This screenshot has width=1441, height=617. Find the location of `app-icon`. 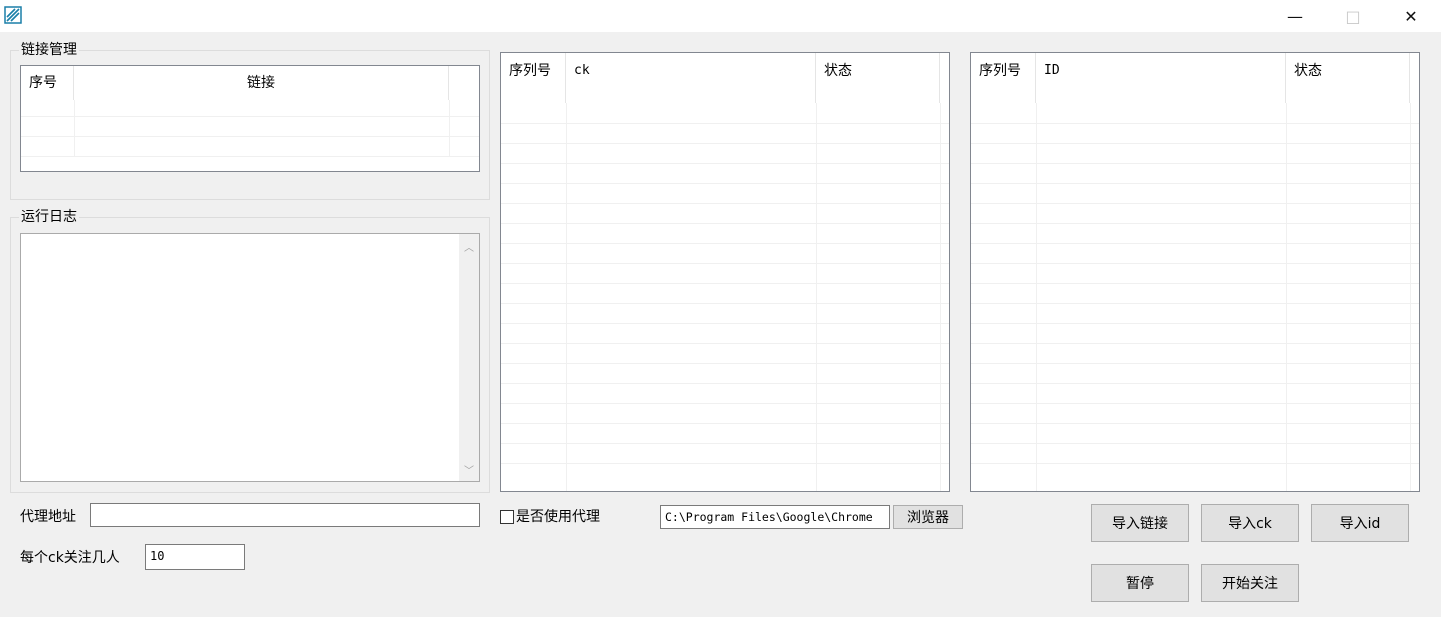

app-icon is located at coordinates (13, 15).